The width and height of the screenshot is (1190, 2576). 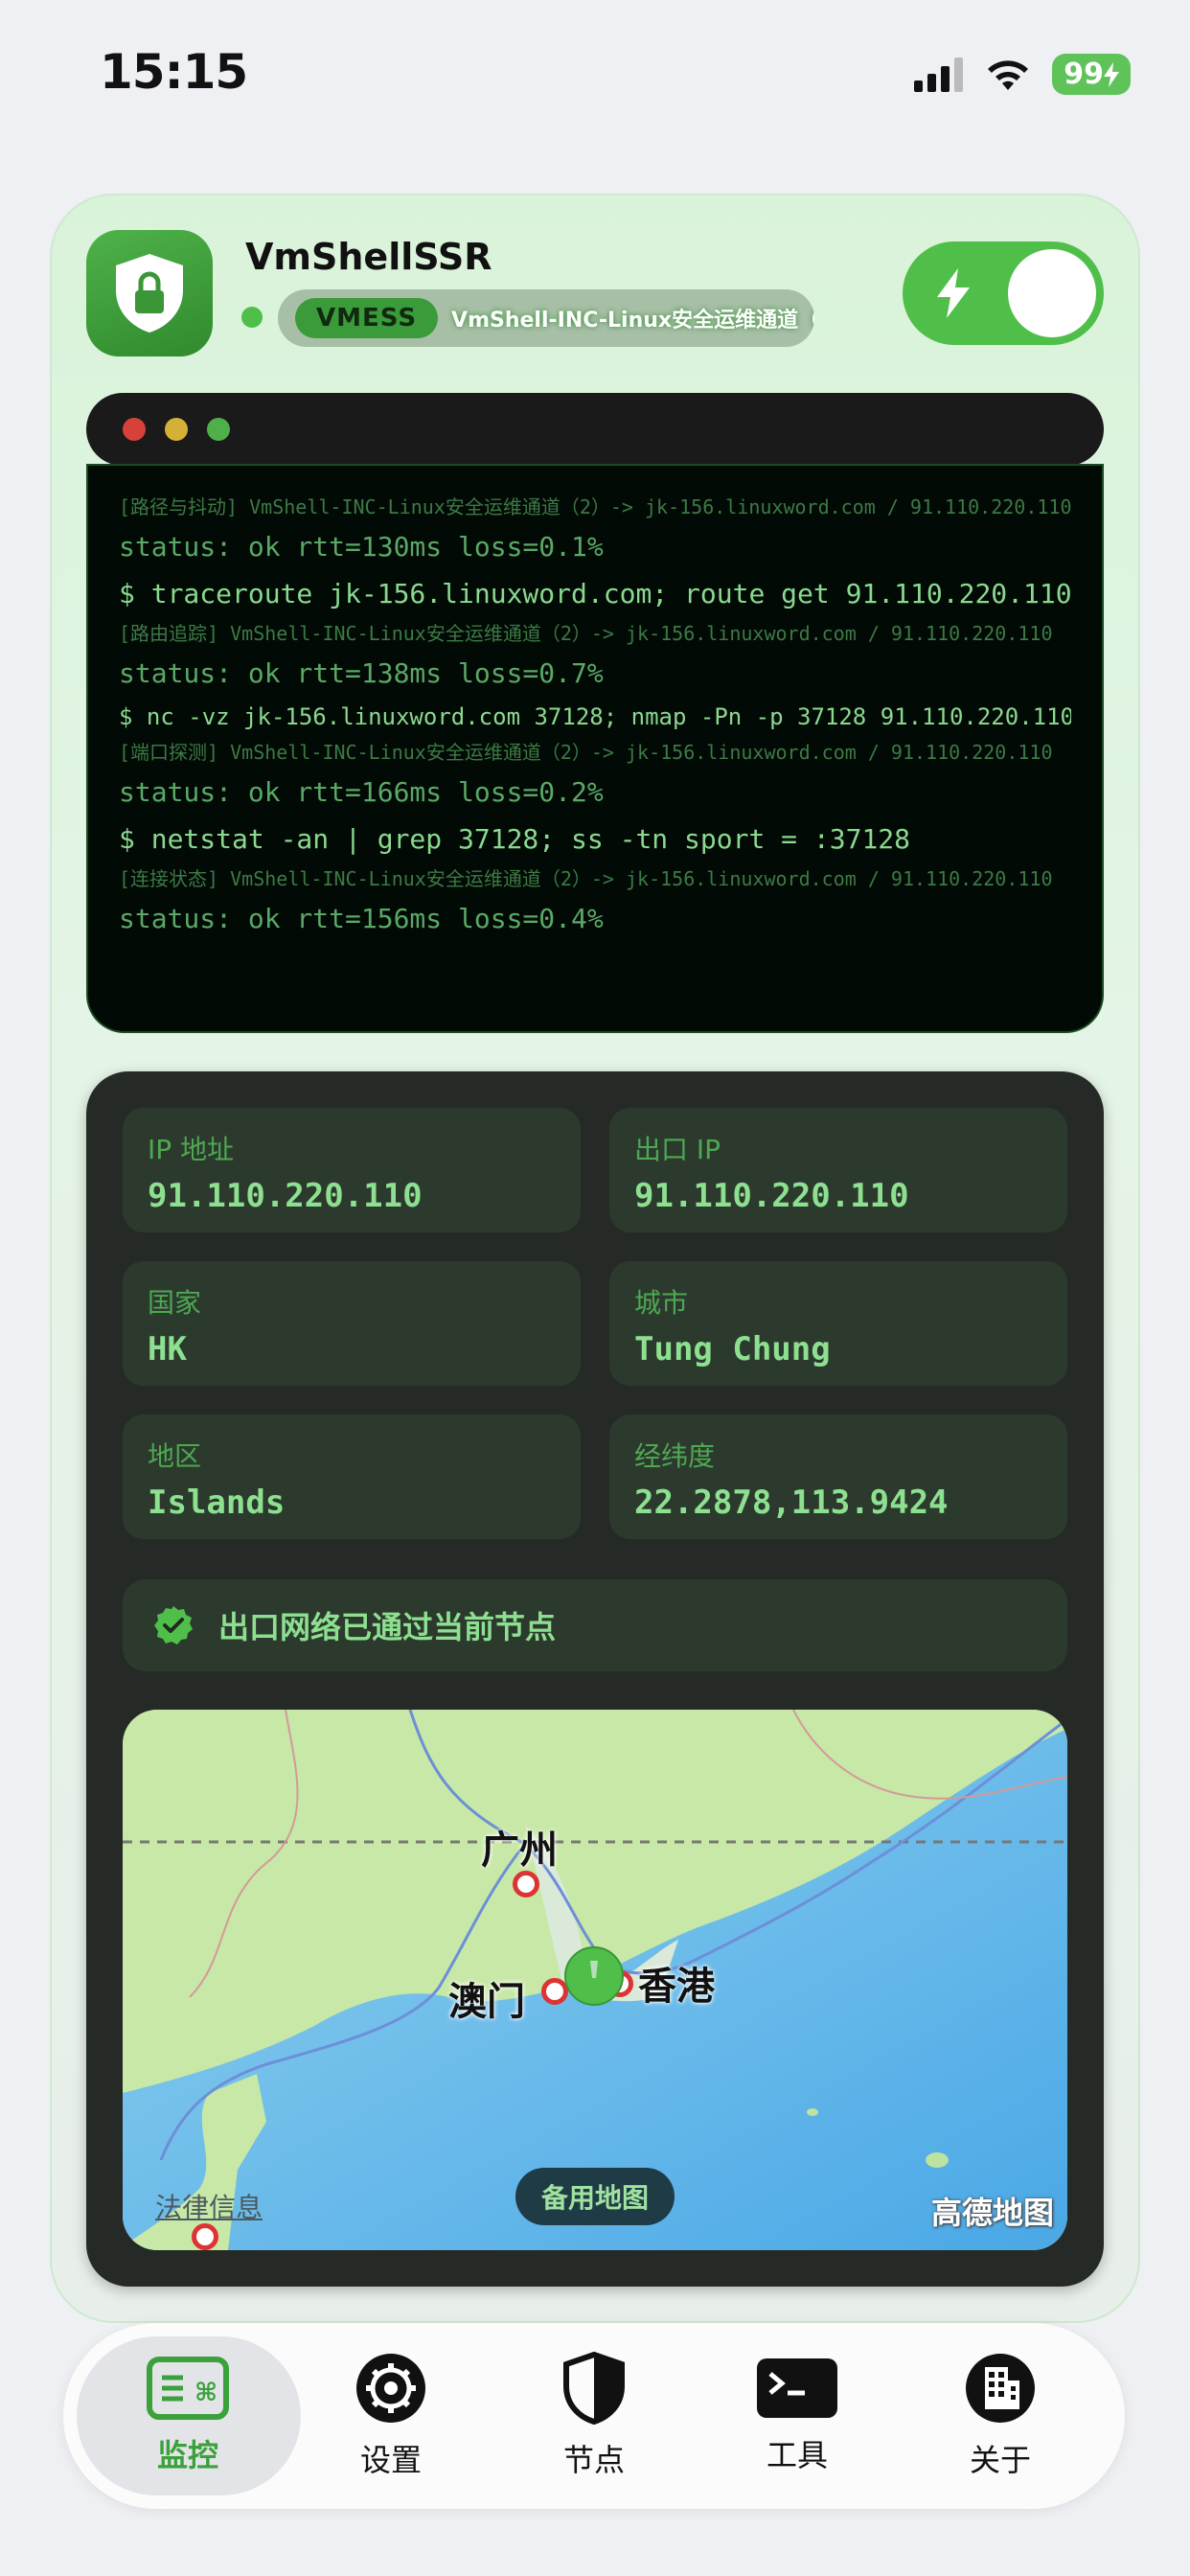 I want to click on exit-verified-notice: 出口网络已通过当前节点, so click(x=595, y=1625).